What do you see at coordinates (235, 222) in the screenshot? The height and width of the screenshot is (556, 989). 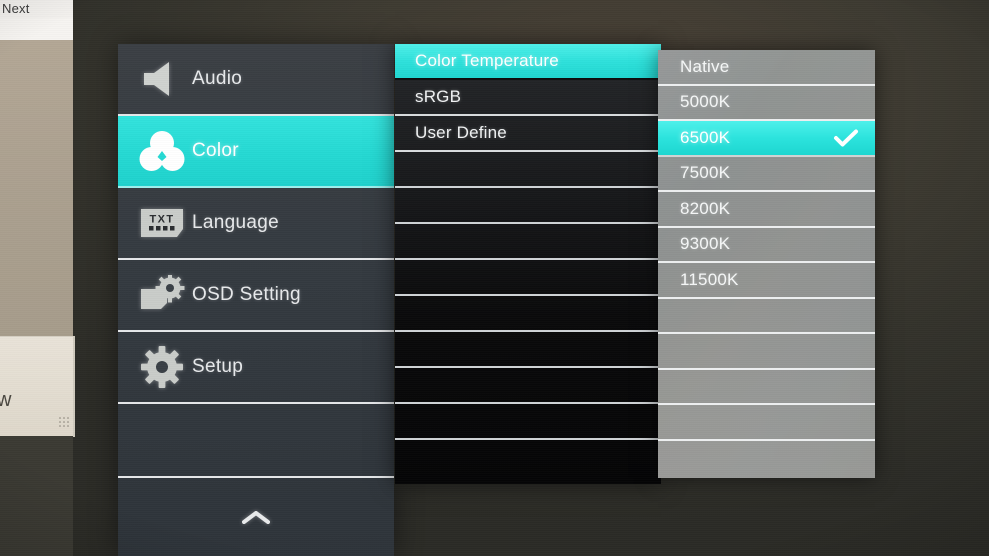 I see `sidebar-item-label: Language` at bounding box center [235, 222].